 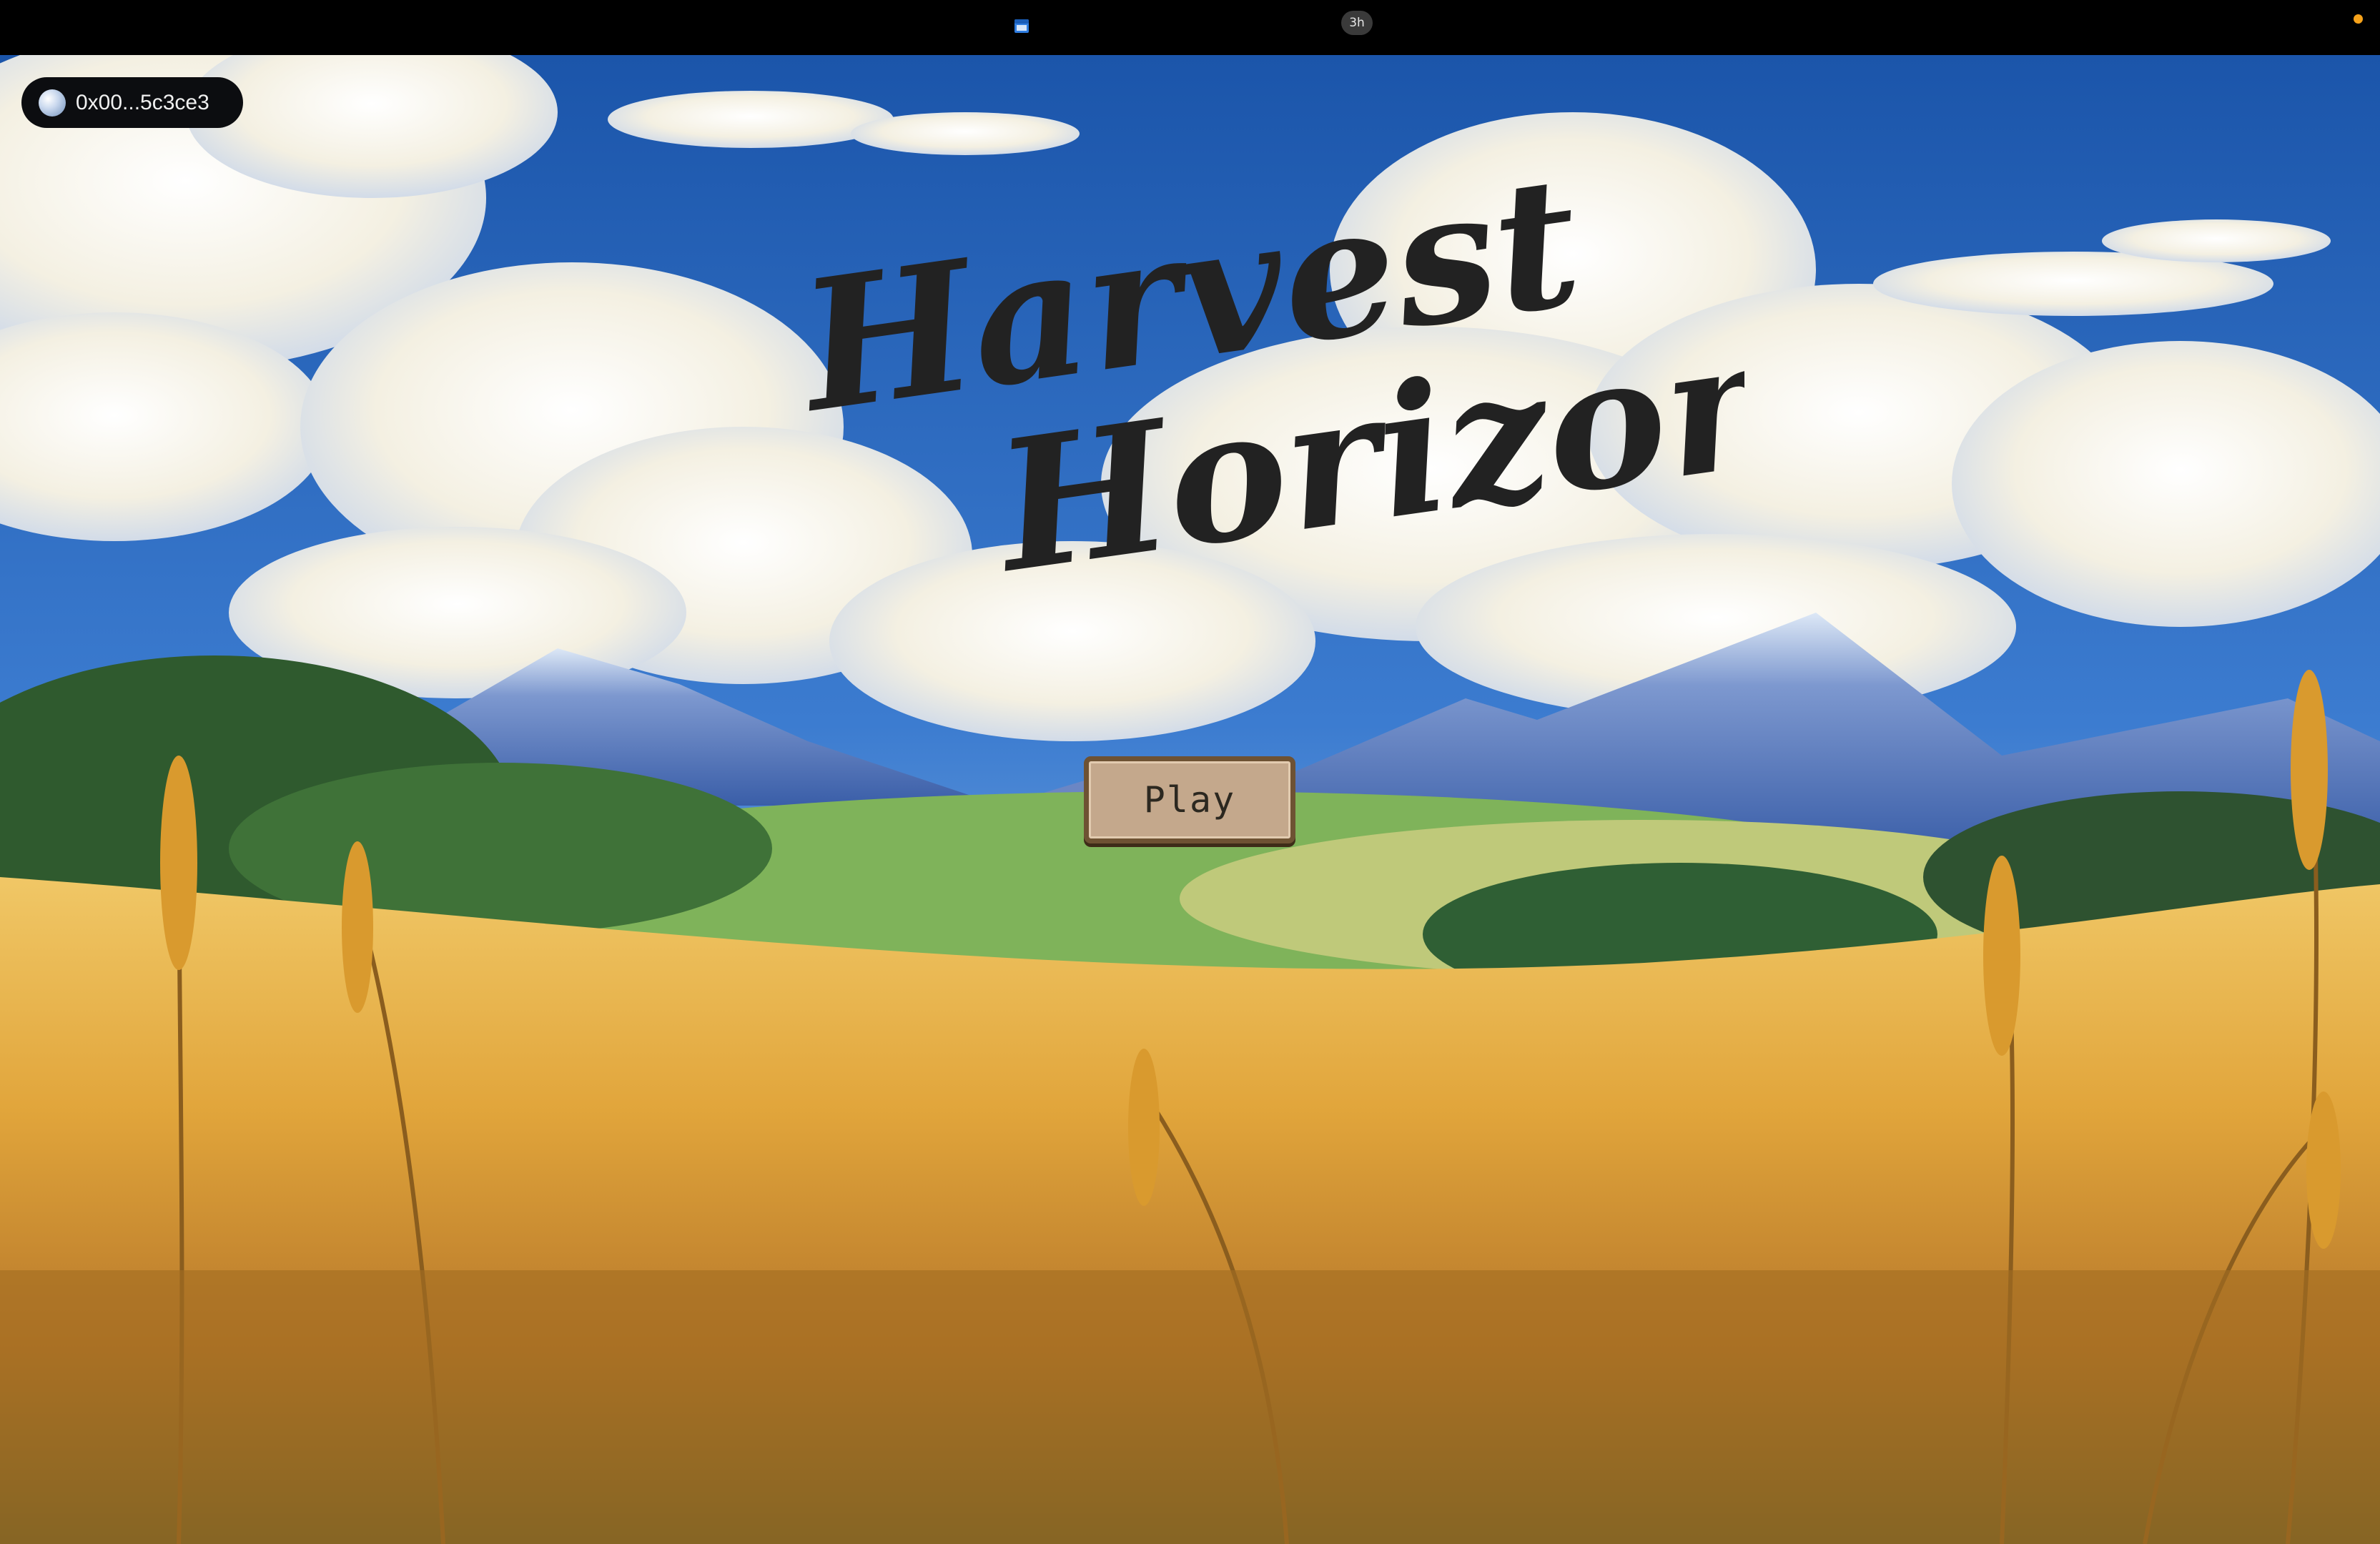 I want to click on play-button: Play, so click(x=1189, y=800).